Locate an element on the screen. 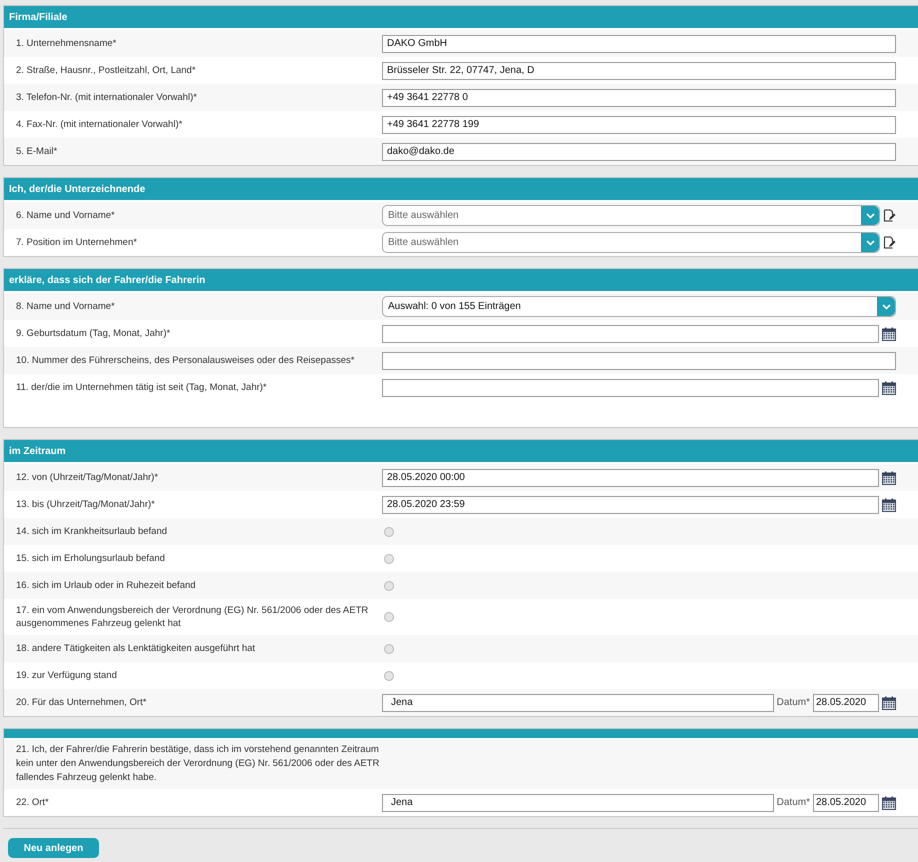 The image size is (918, 862). field-label: 20. Für das Unternehmen, Ort* is located at coordinates (81, 702).